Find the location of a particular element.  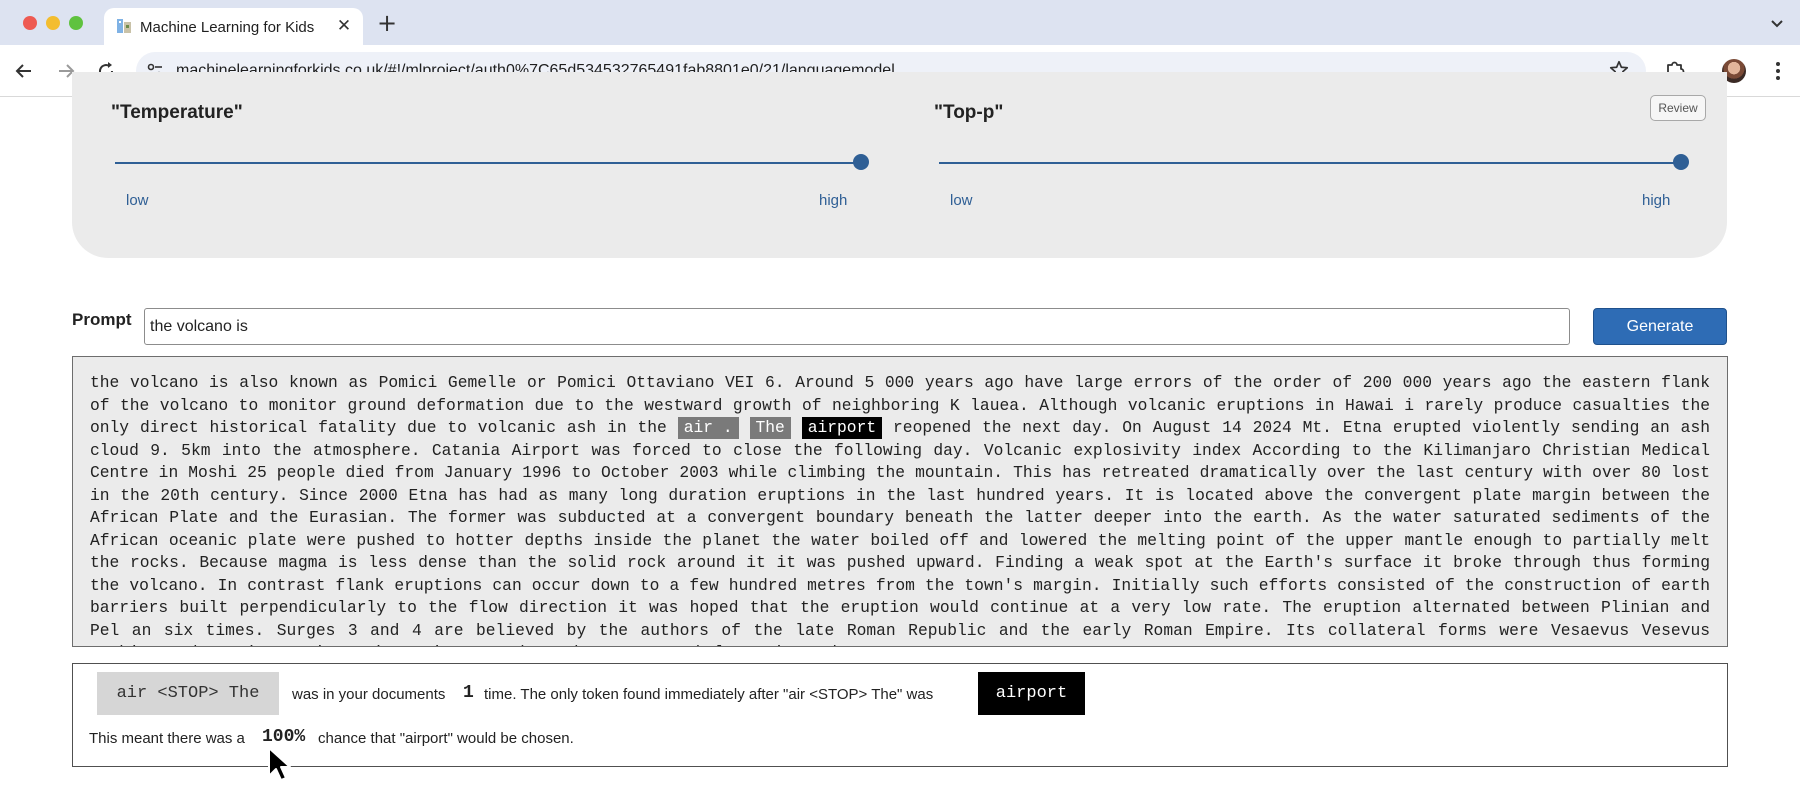

browser-tab: Machine Learning for Kids ✕ is located at coordinates (233, 26).